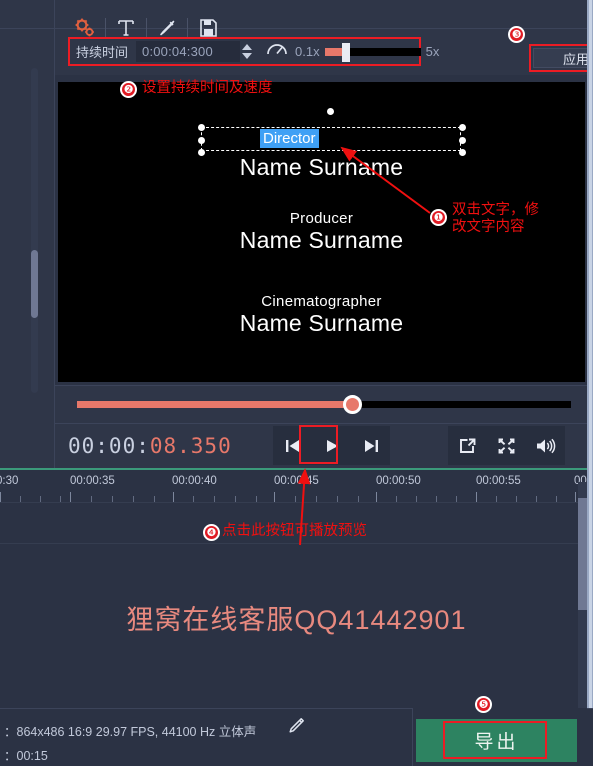 This screenshot has height=766, width=593. What do you see at coordinates (247, 51) in the screenshot?
I see `duration-stepper` at bounding box center [247, 51].